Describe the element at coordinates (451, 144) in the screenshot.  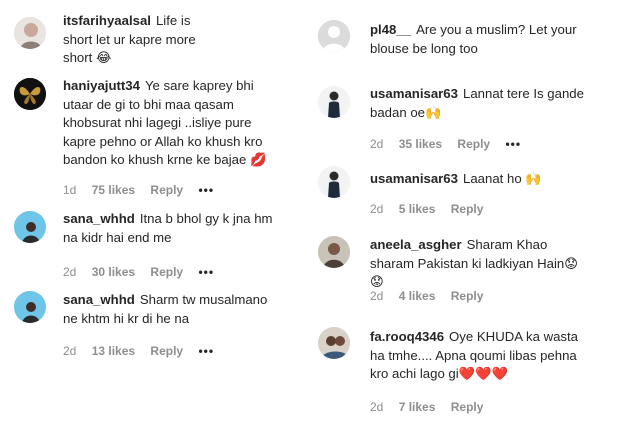
I see `comment-meta: 2d 35 likes Reply •••` at that location.